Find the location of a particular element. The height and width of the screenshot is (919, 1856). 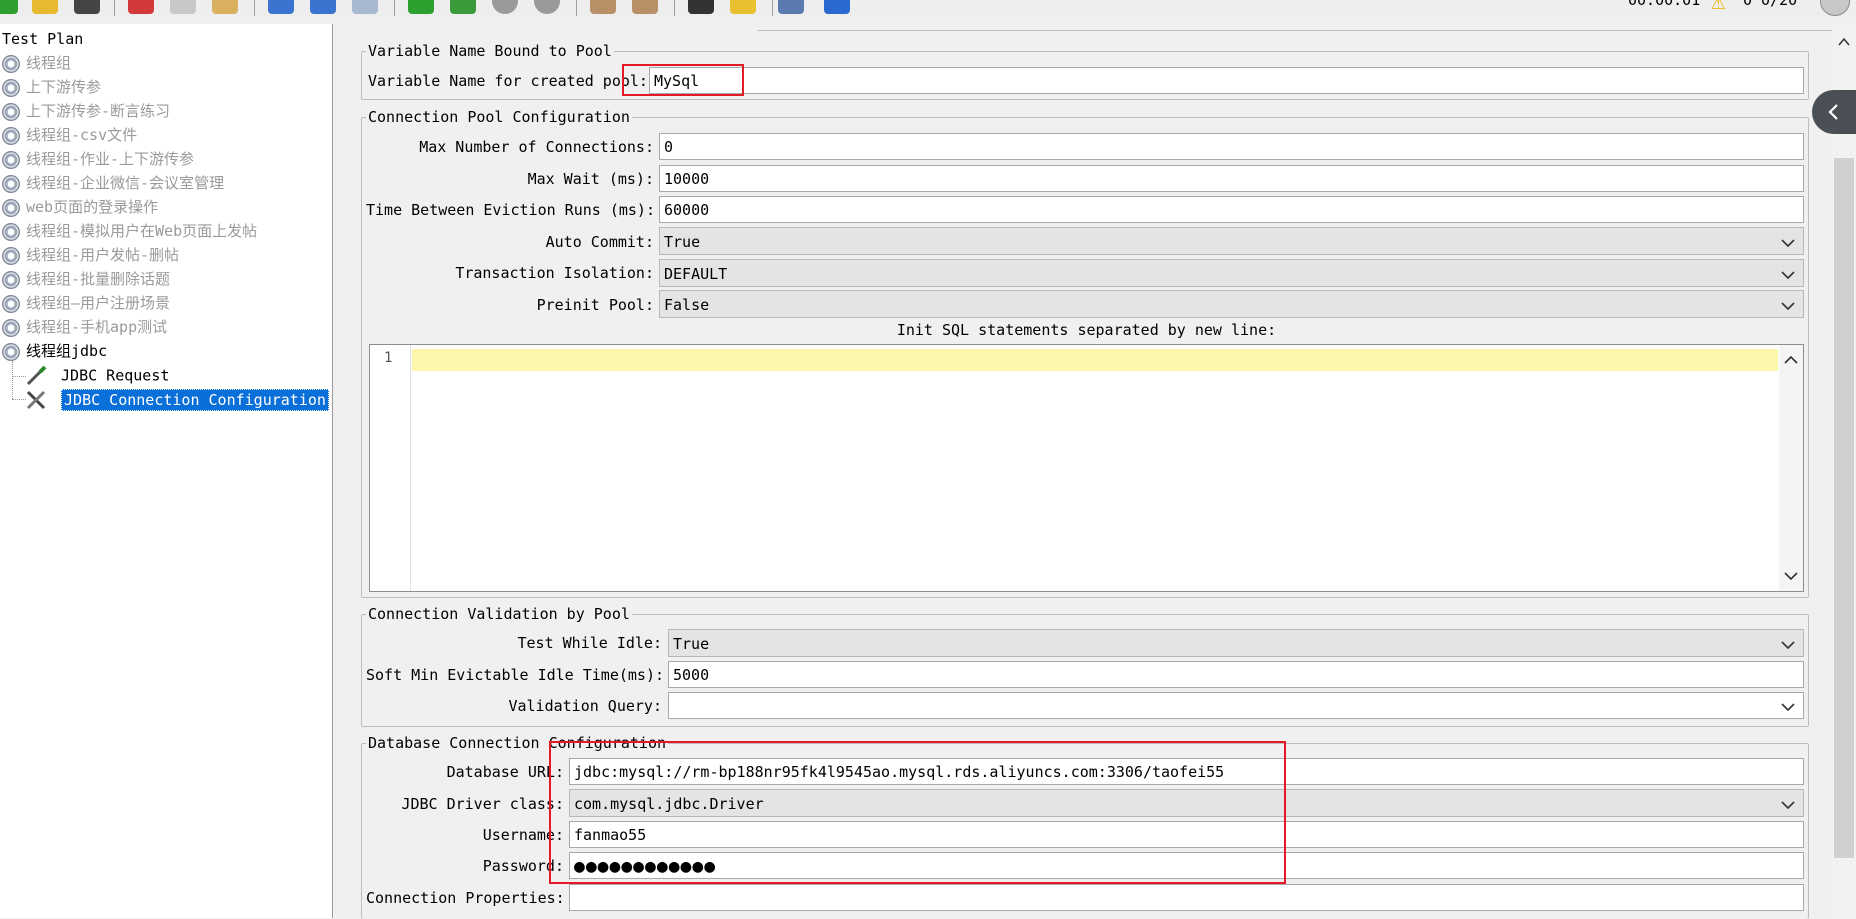

help-icon is located at coordinates (837, 7).